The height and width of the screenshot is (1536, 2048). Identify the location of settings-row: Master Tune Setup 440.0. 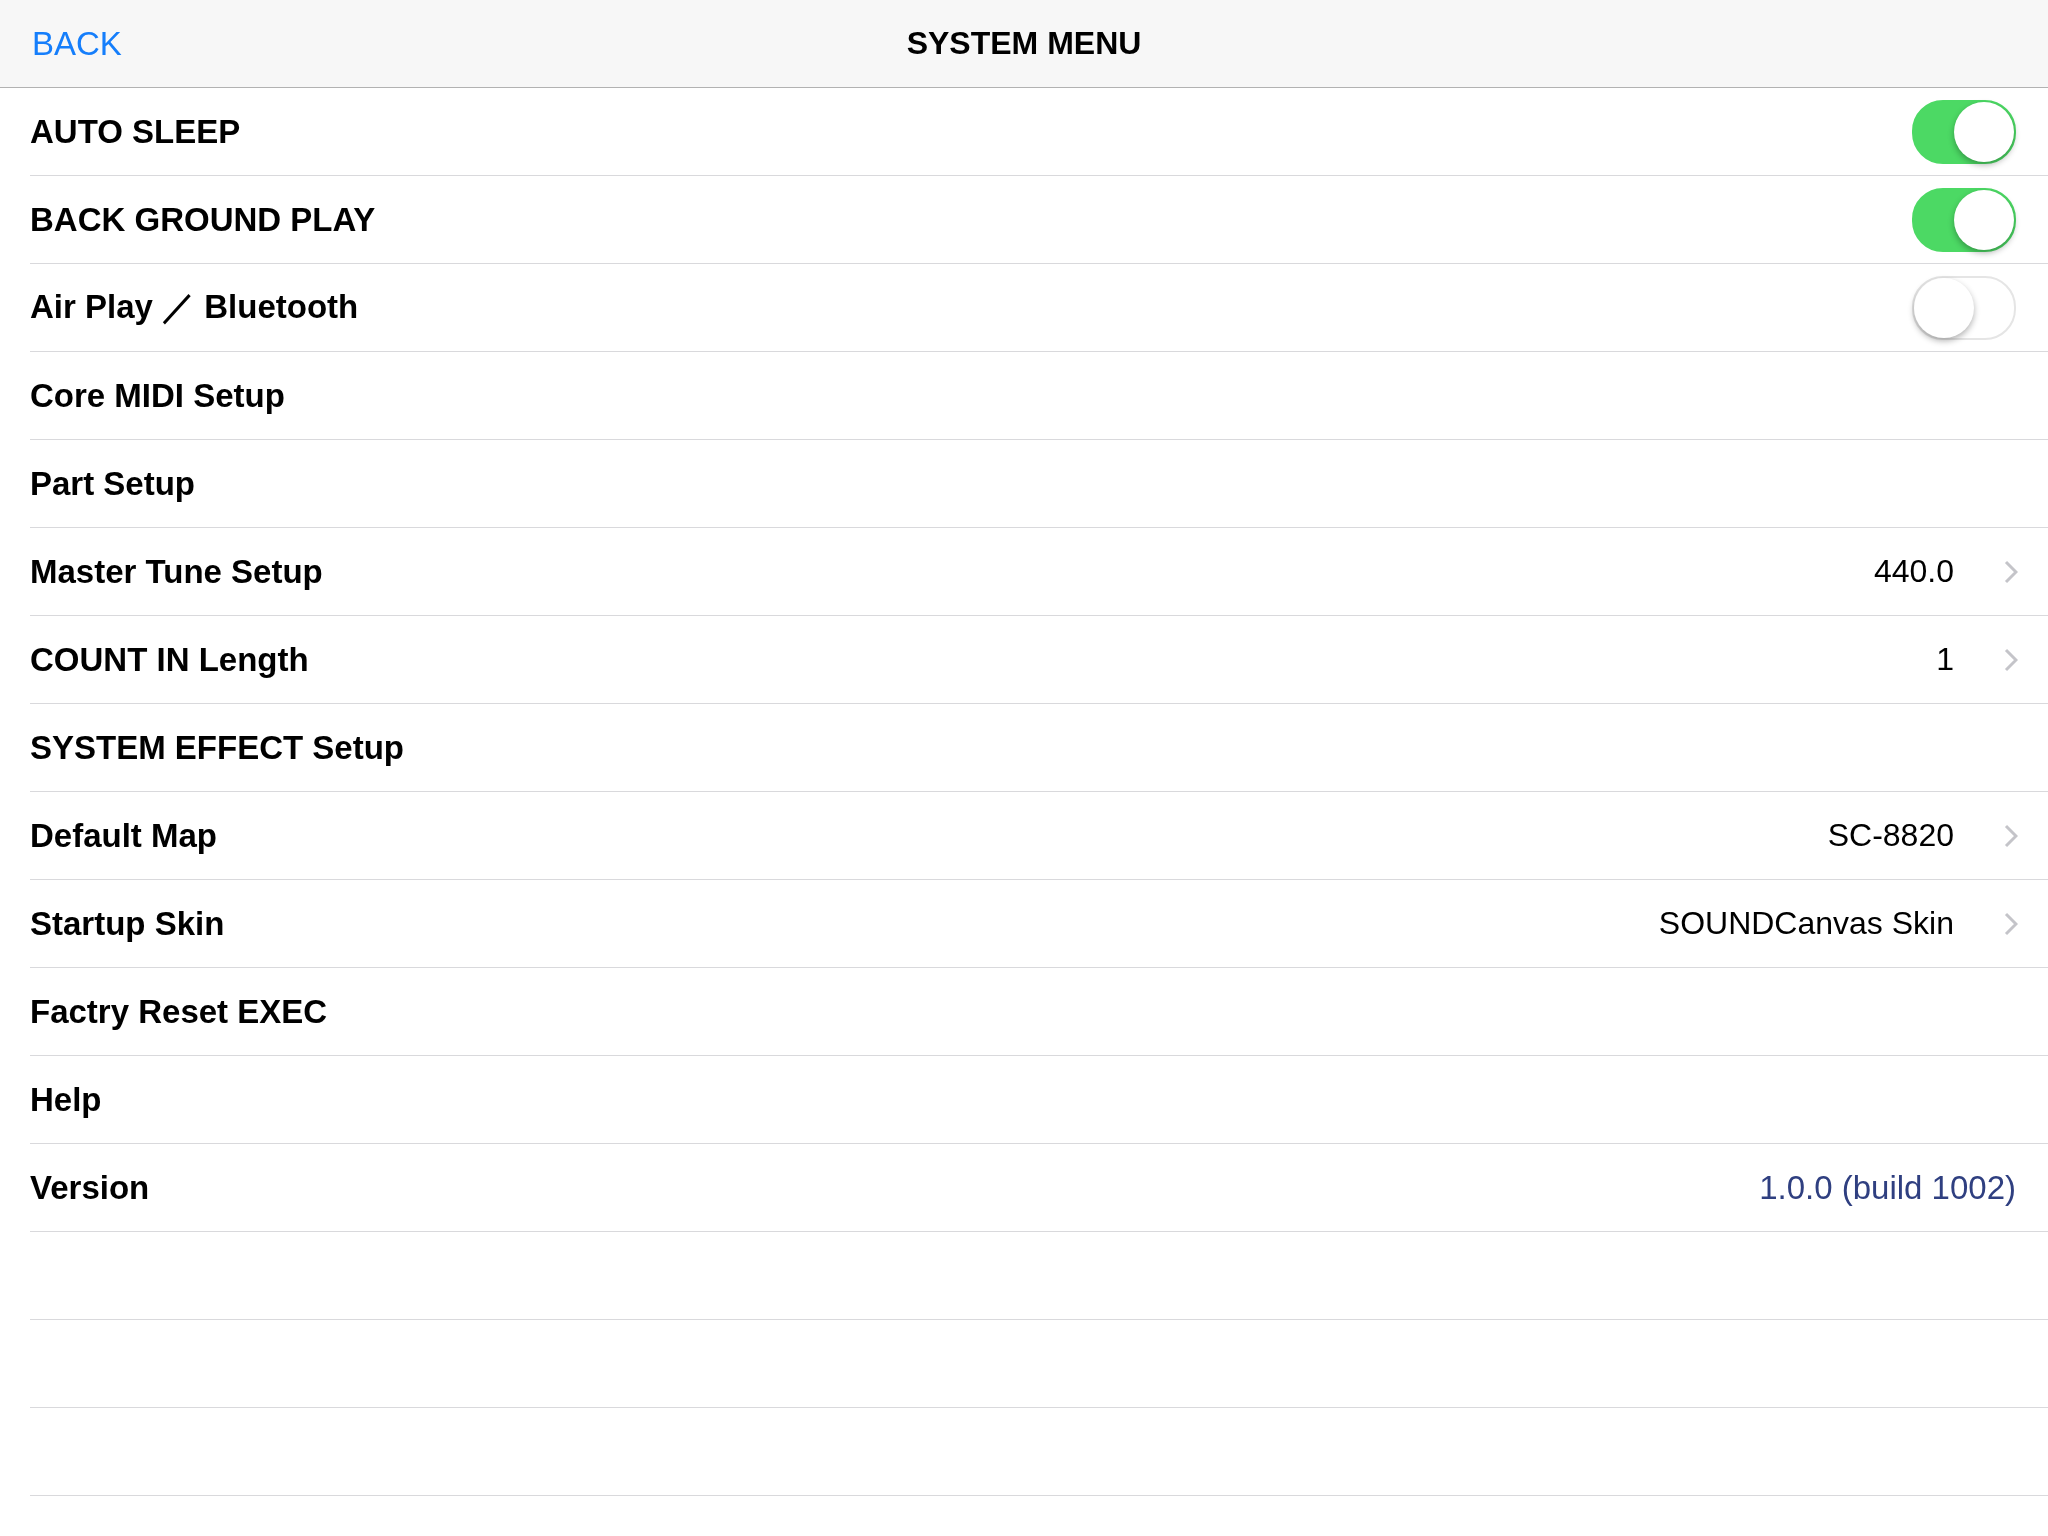
(1039, 572).